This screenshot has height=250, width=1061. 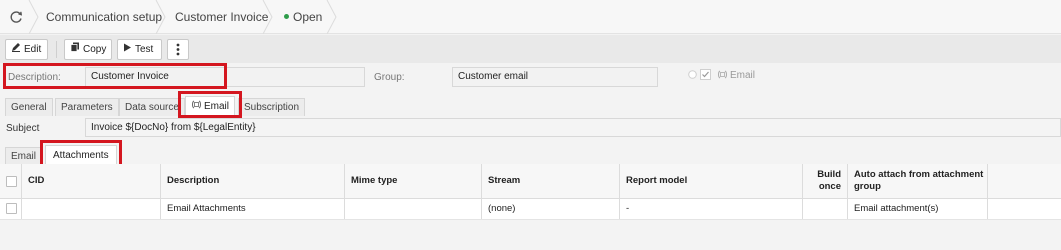 What do you see at coordinates (825, 181) in the screenshot?
I see `column-header-build-once: Build once` at bounding box center [825, 181].